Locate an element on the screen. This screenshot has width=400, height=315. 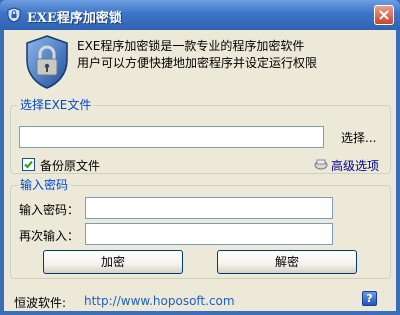
confirm-password-input is located at coordinates (209, 234).